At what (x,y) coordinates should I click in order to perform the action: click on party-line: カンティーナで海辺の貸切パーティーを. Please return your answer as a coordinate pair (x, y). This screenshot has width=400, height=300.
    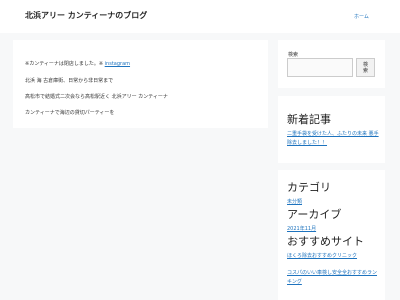
    Looking at the image, I should click on (70, 113).